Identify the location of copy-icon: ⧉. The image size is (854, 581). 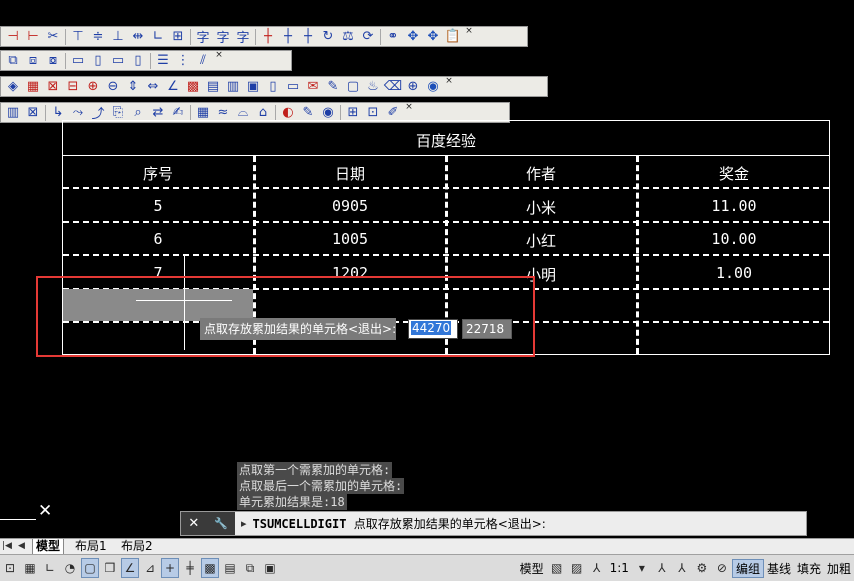
(13, 61).